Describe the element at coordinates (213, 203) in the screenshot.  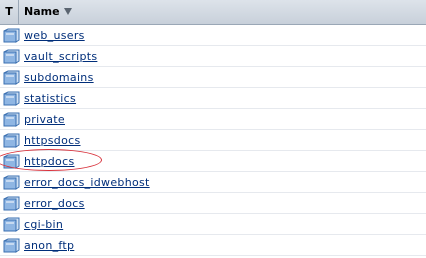
I see `table-row: error_docs` at that location.